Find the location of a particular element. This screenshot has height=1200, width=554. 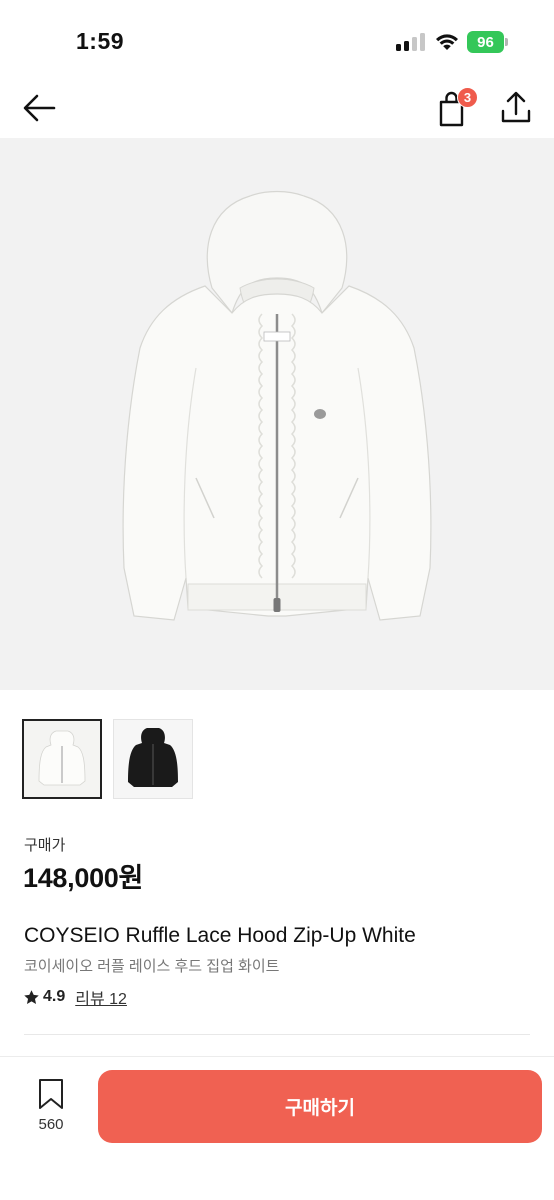

battery-level: 96 is located at coordinates (485, 42).